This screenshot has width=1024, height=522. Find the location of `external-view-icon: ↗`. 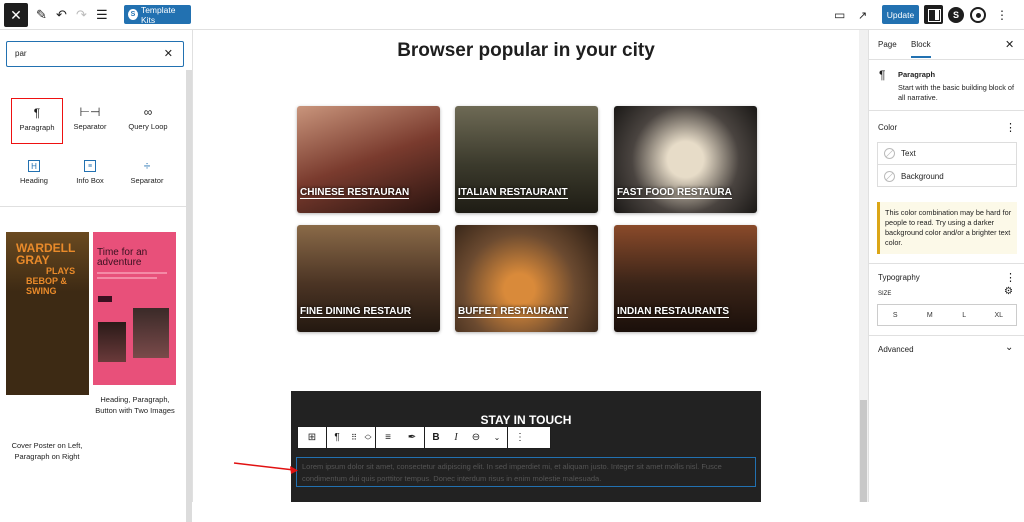

external-view-icon: ↗ is located at coordinates (862, 15).